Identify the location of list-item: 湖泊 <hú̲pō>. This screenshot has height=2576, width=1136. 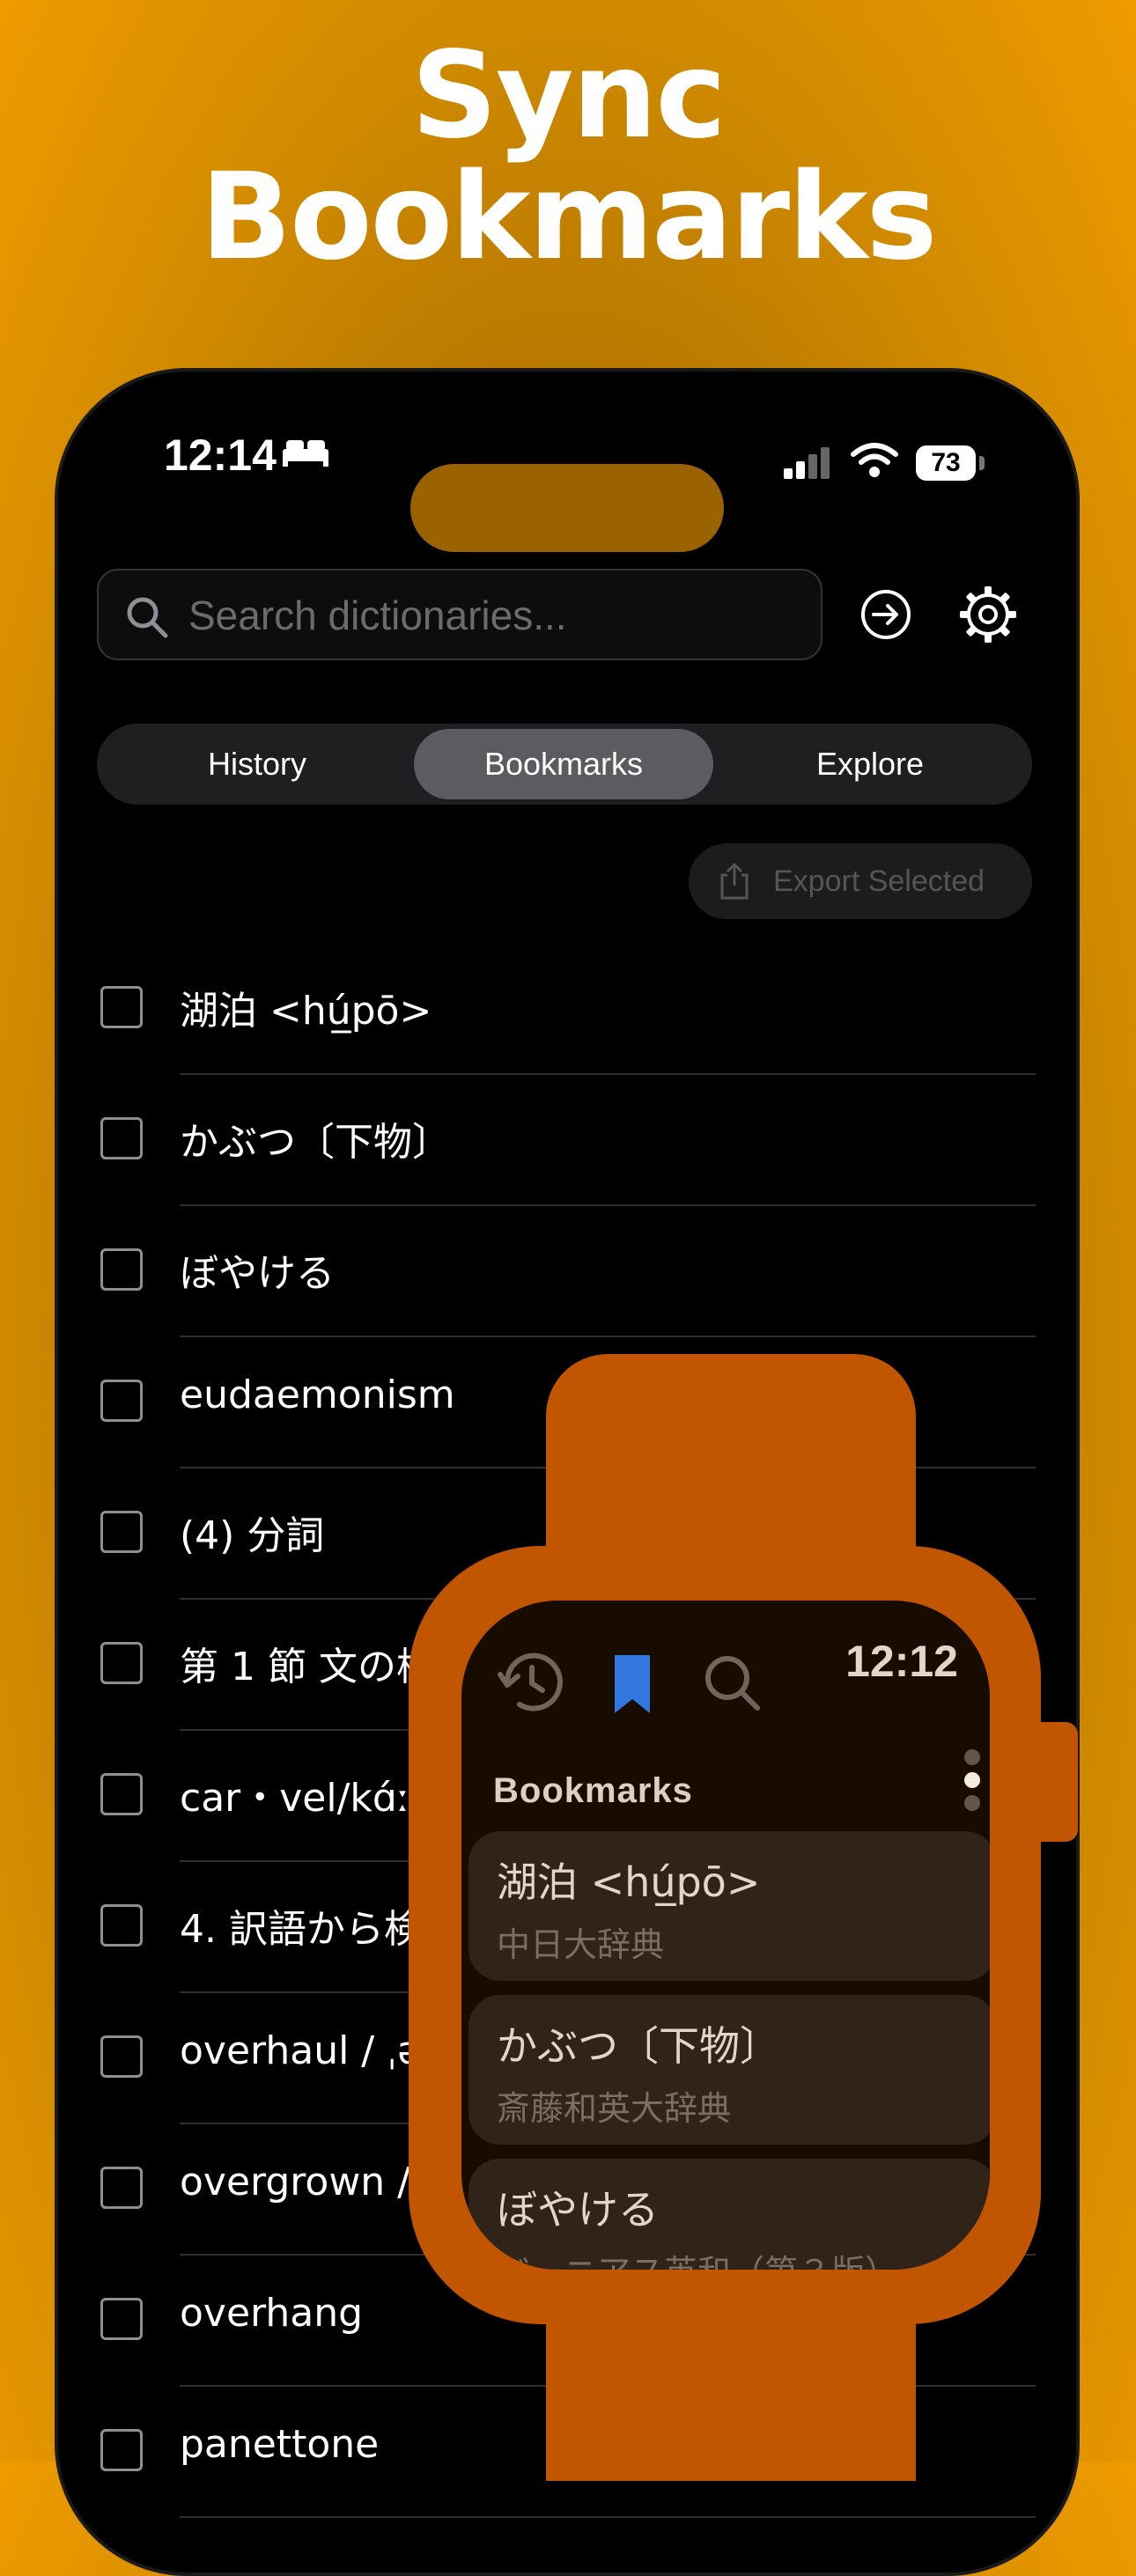
(567, 1009).